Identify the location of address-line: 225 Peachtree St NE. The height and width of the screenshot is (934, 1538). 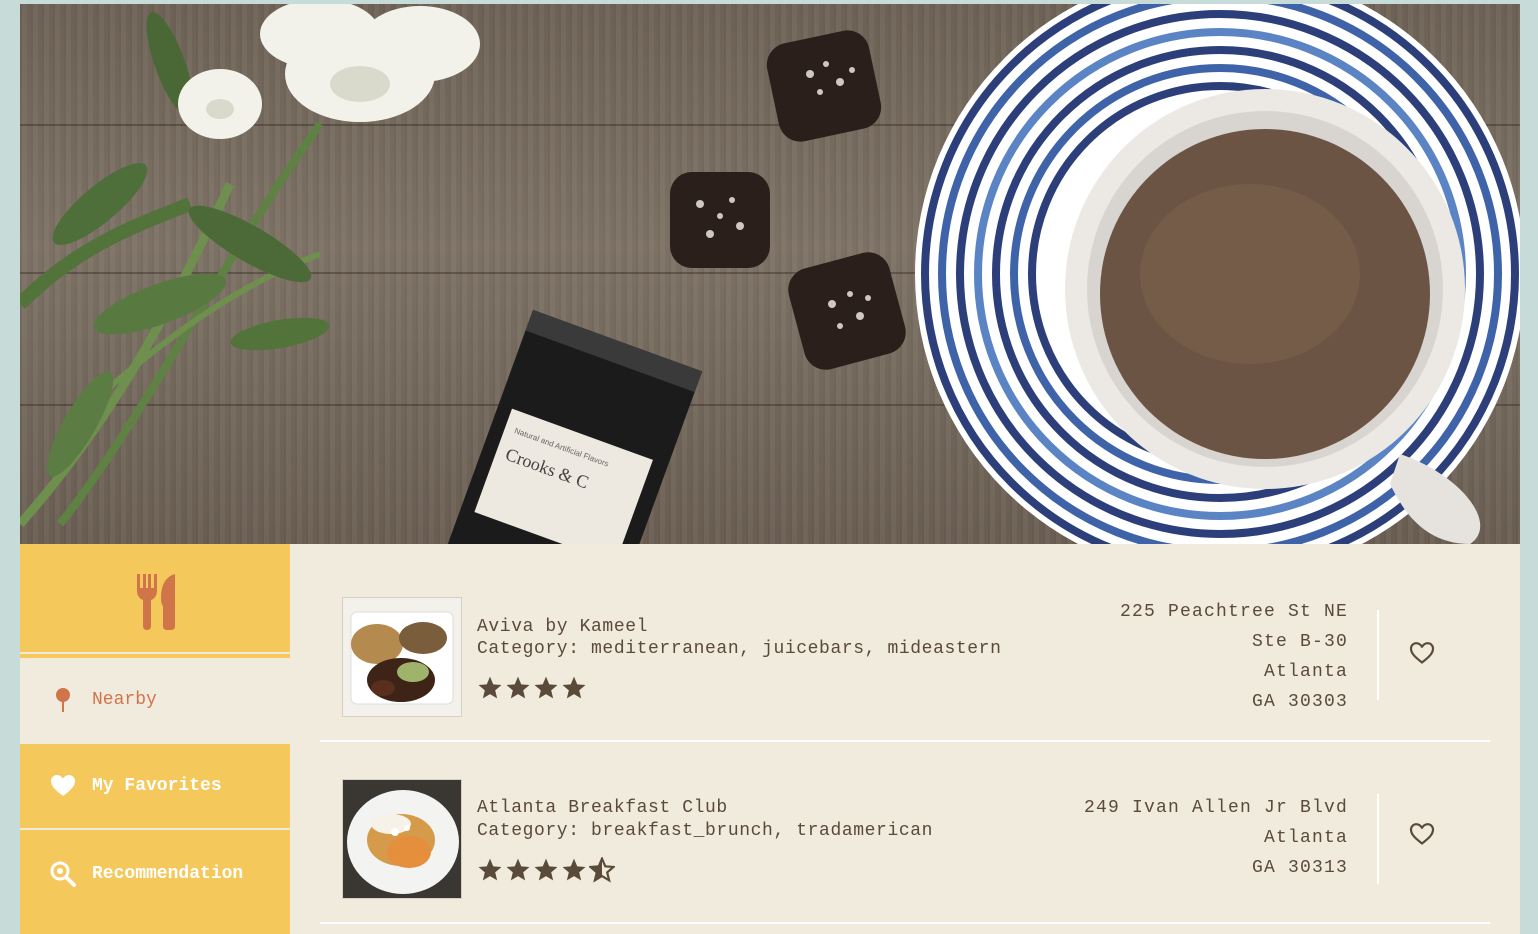
(1233, 612).